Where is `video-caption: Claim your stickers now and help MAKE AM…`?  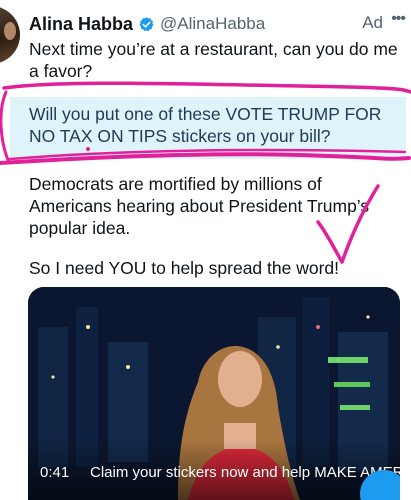 video-caption: Claim your stickers now and help MAKE AM… is located at coordinates (245, 472).